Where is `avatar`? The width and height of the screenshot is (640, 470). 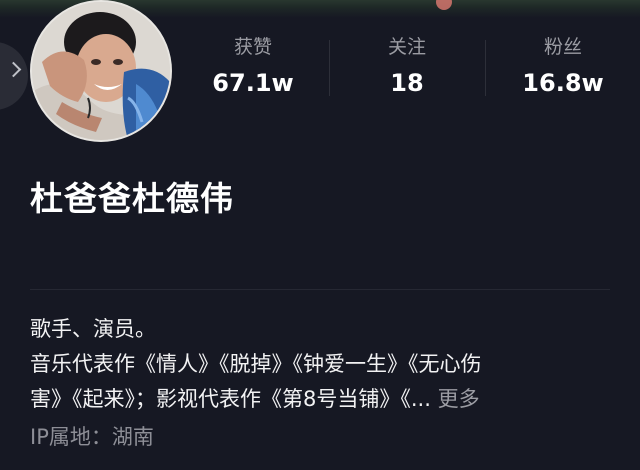 avatar is located at coordinates (101, 71).